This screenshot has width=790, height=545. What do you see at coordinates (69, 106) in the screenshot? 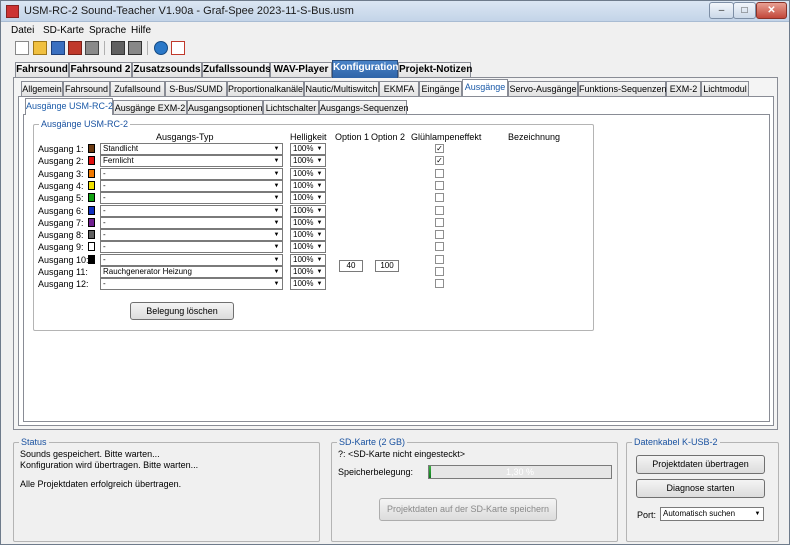
I see `tab-ausgaenge-usm-rc-2: Ausgänge USM-RC-2` at bounding box center [69, 106].